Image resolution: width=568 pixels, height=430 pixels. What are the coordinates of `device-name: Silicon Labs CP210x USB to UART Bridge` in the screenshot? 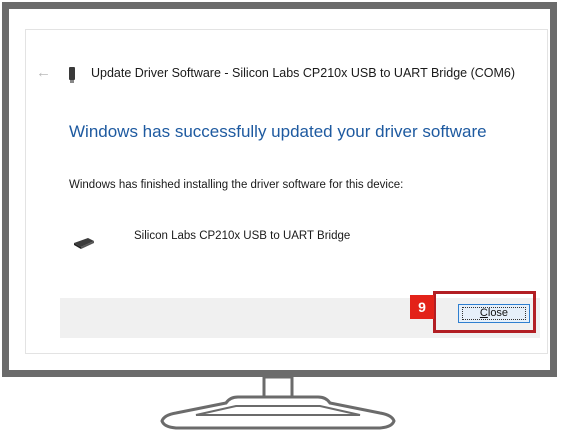 It's located at (242, 236).